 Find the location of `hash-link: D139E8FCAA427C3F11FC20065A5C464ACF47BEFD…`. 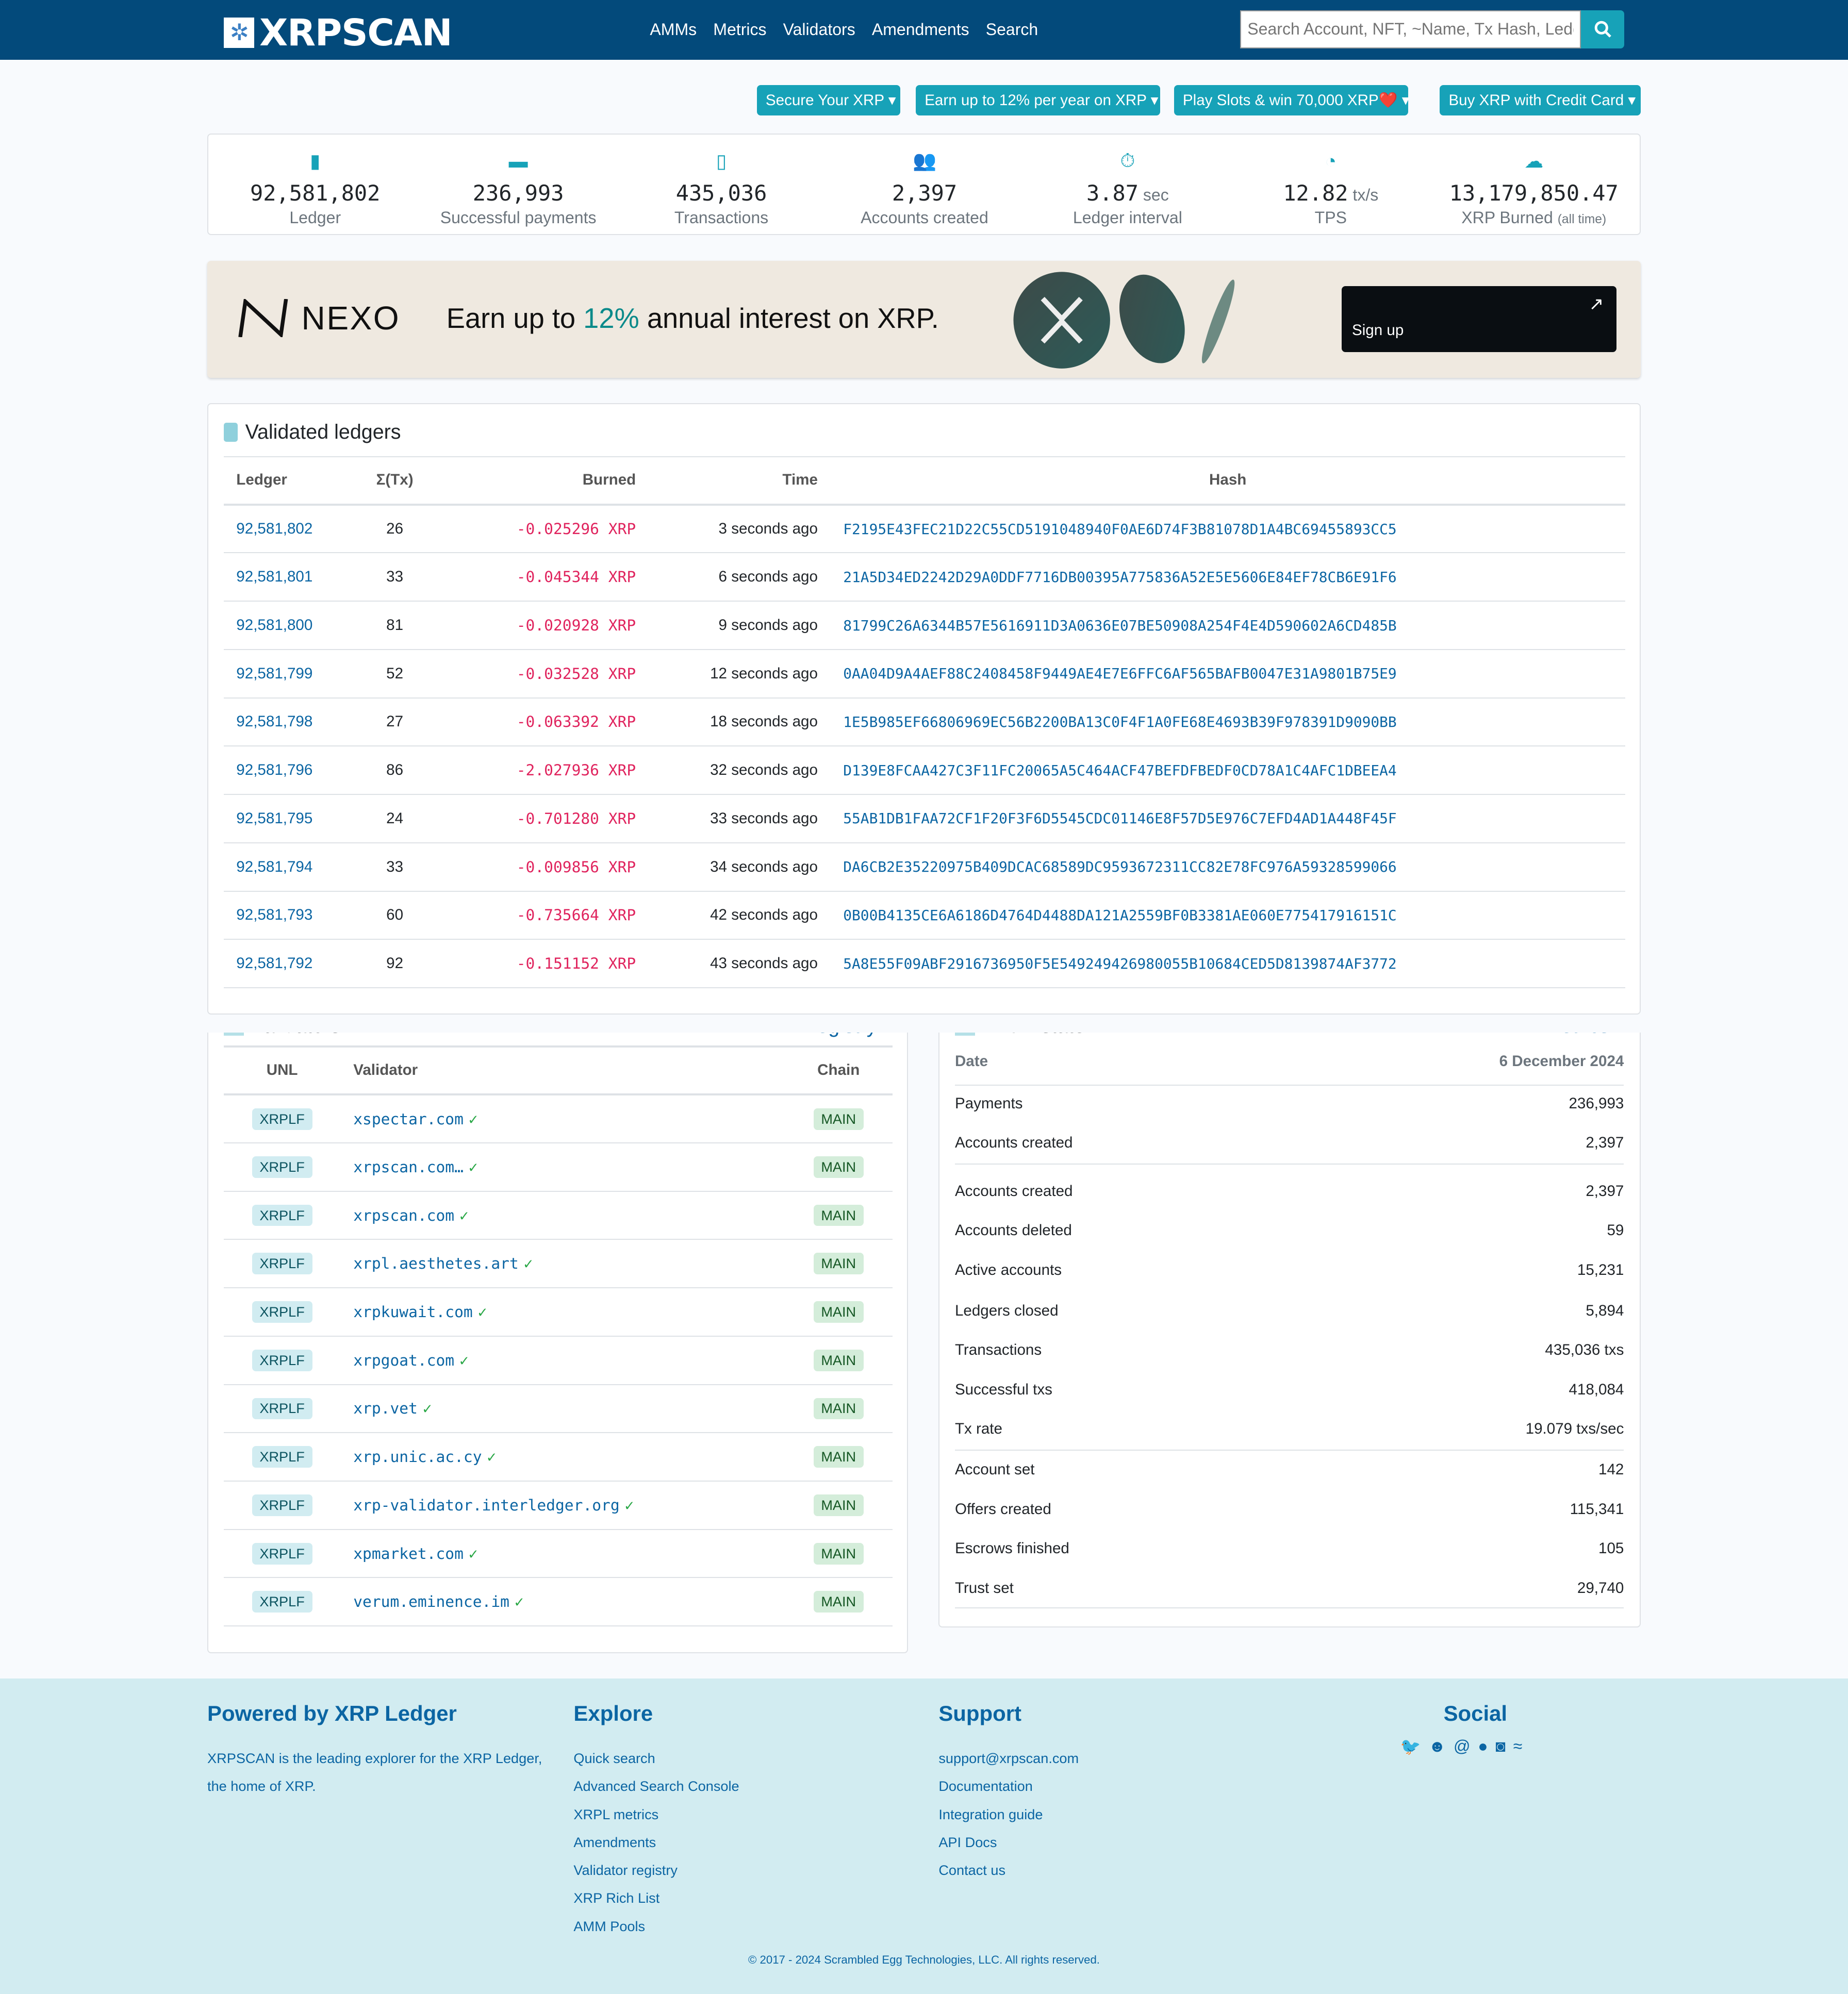

hash-link: D139E8FCAA427C3F11FC20065A5C464ACF47BEFD… is located at coordinates (1119, 770).